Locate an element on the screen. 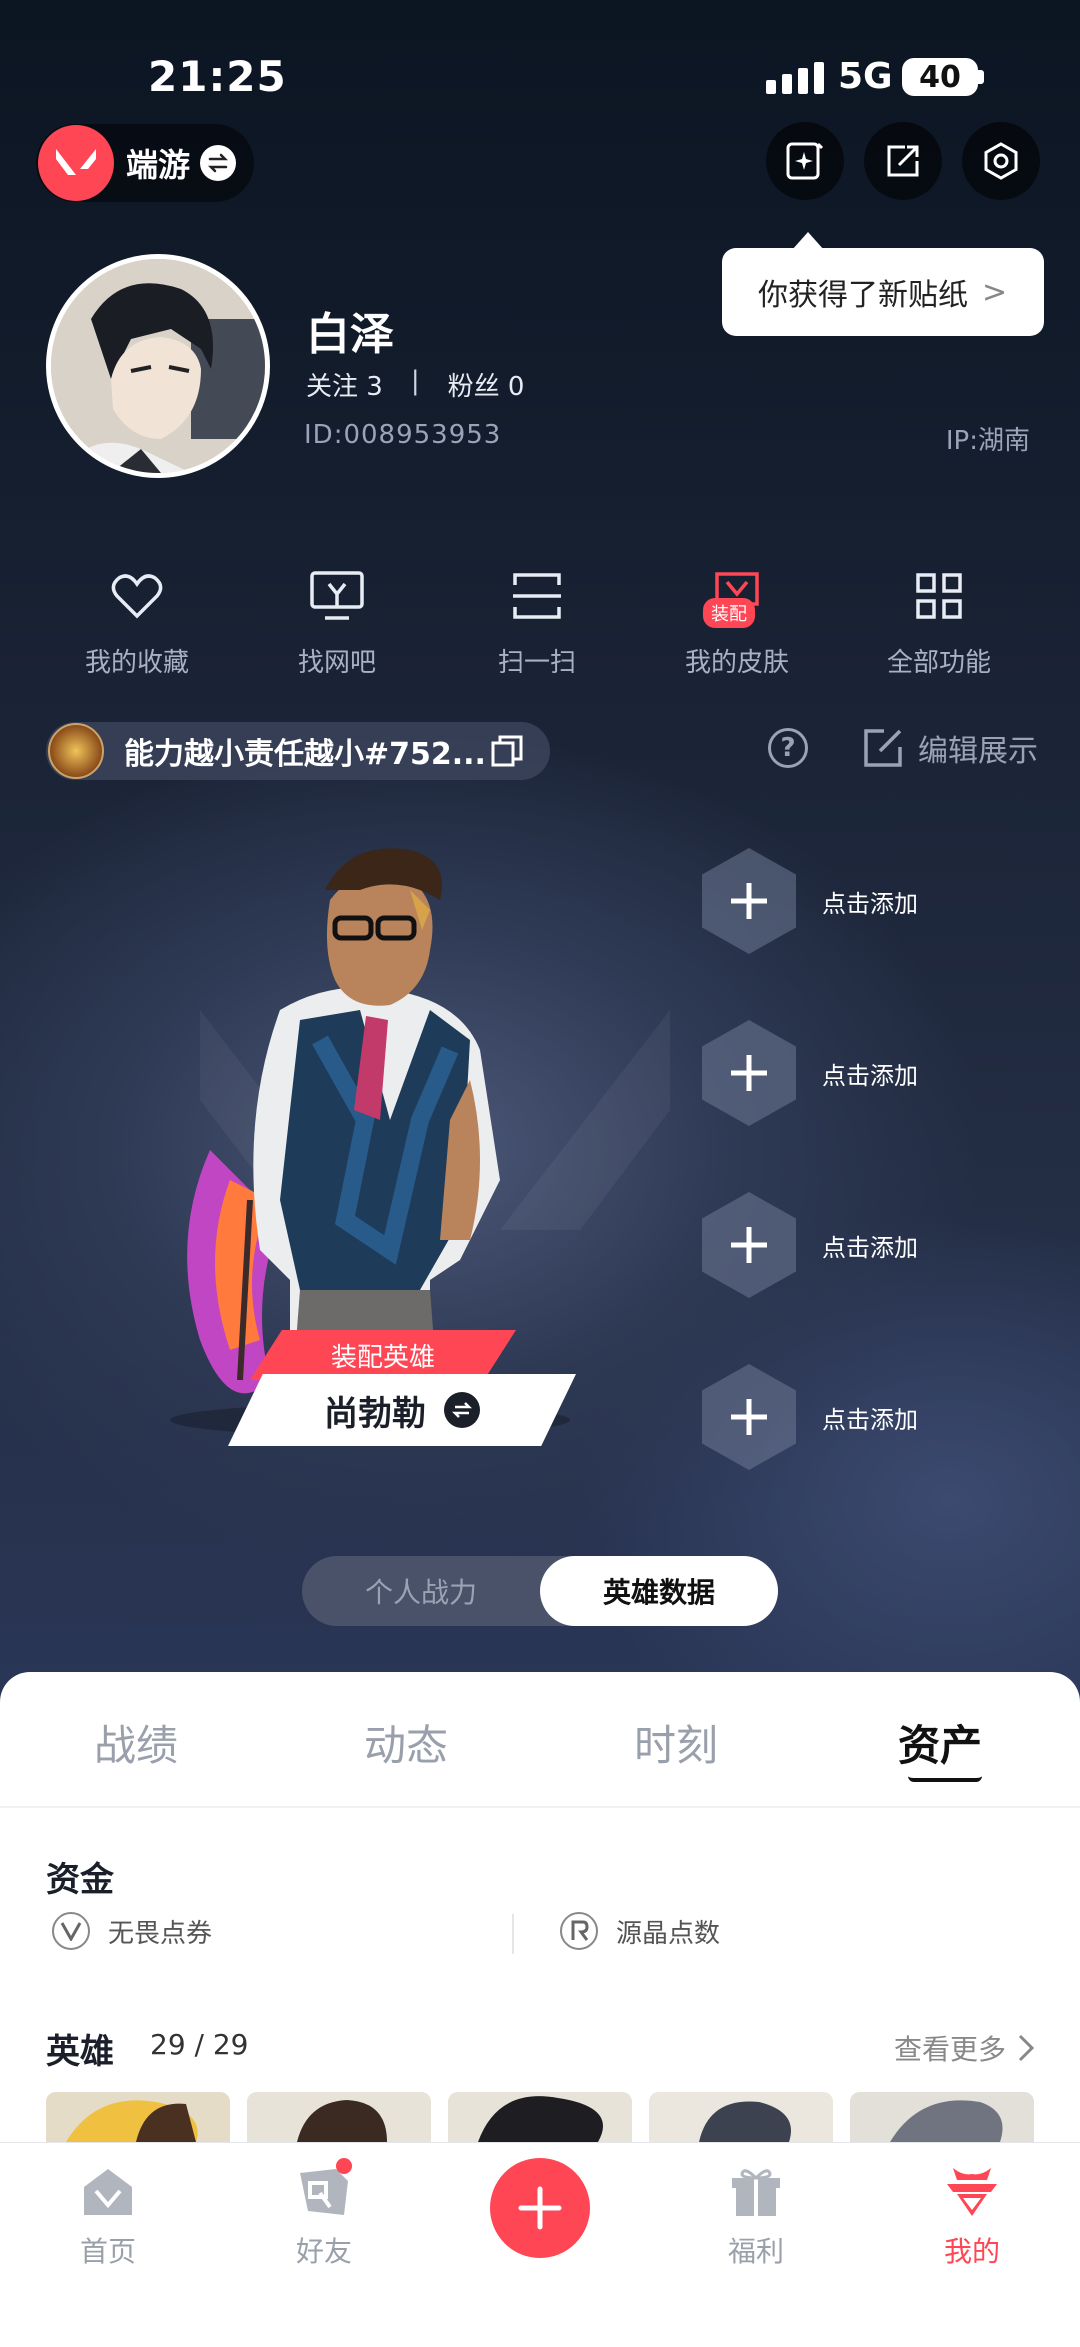 The height and width of the screenshot is (2347, 1080). follow-stats: 关注 3 | 粉丝 0 is located at coordinates (415, 384).